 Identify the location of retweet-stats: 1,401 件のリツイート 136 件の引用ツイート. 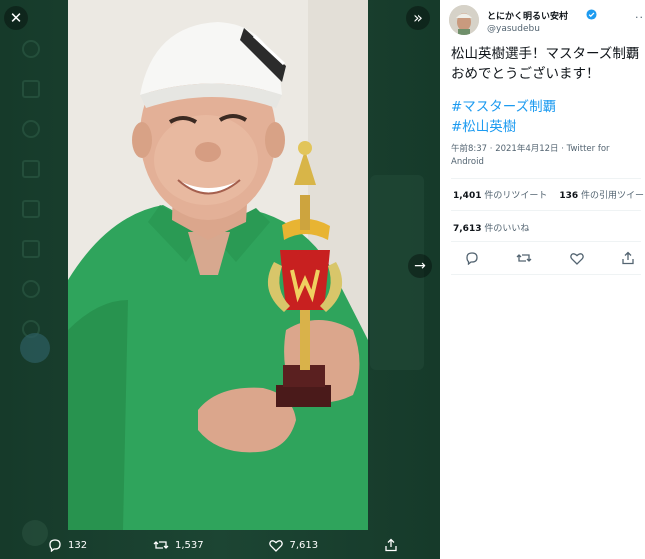
(549, 195).